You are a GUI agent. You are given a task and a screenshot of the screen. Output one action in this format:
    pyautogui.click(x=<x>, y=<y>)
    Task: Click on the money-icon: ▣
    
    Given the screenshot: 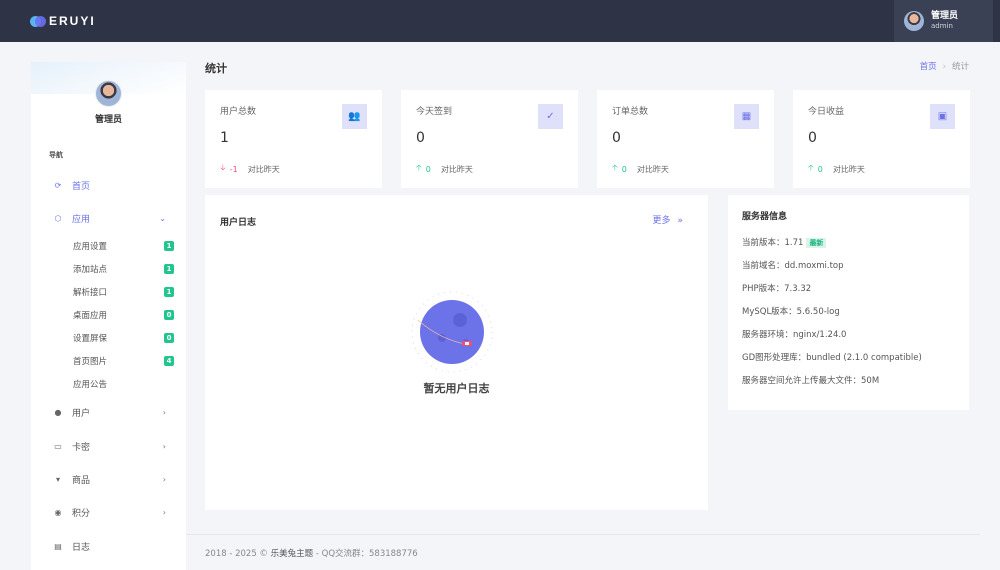 What is the action you would take?
    pyautogui.click(x=942, y=116)
    